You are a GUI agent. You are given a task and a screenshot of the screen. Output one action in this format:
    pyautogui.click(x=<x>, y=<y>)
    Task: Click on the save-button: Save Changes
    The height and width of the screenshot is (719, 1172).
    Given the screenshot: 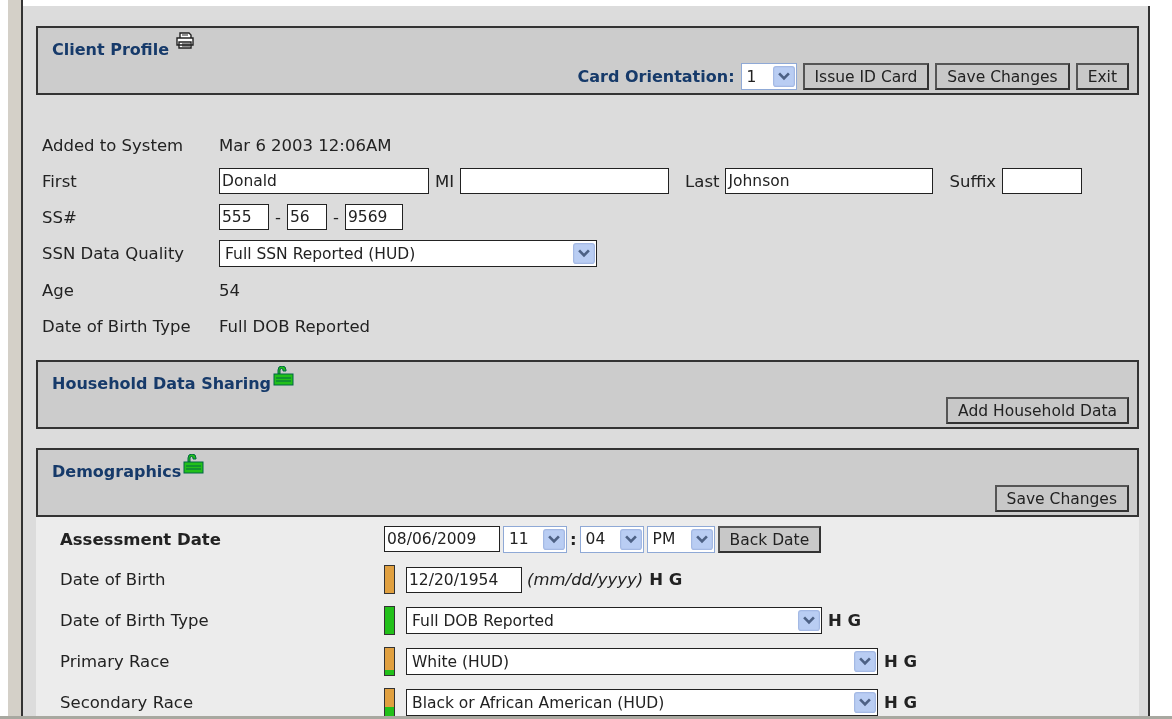 What is the action you would take?
    pyautogui.click(x=1061, y=498)
    